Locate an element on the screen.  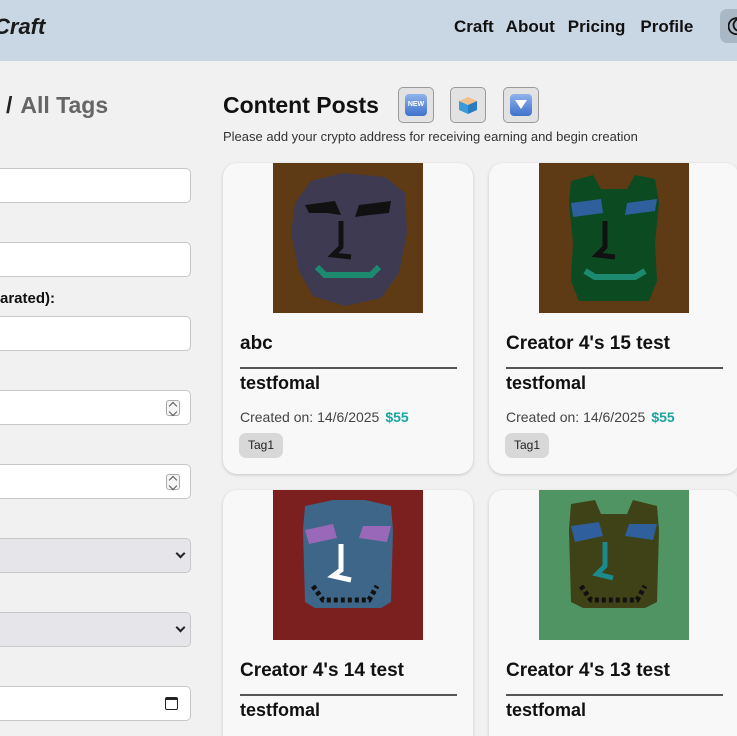
sort-select is located at coordinates (95, 629).